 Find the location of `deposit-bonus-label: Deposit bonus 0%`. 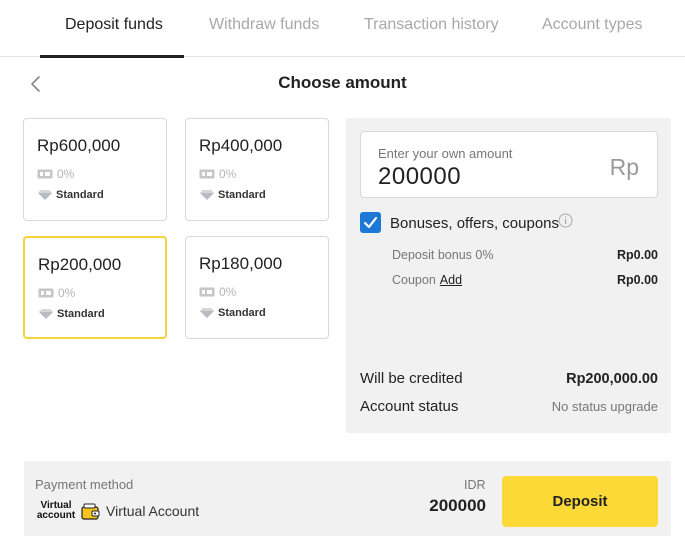

deposit-bonus-label: Deposit bonus 0% is located at coordinates (443, 255).